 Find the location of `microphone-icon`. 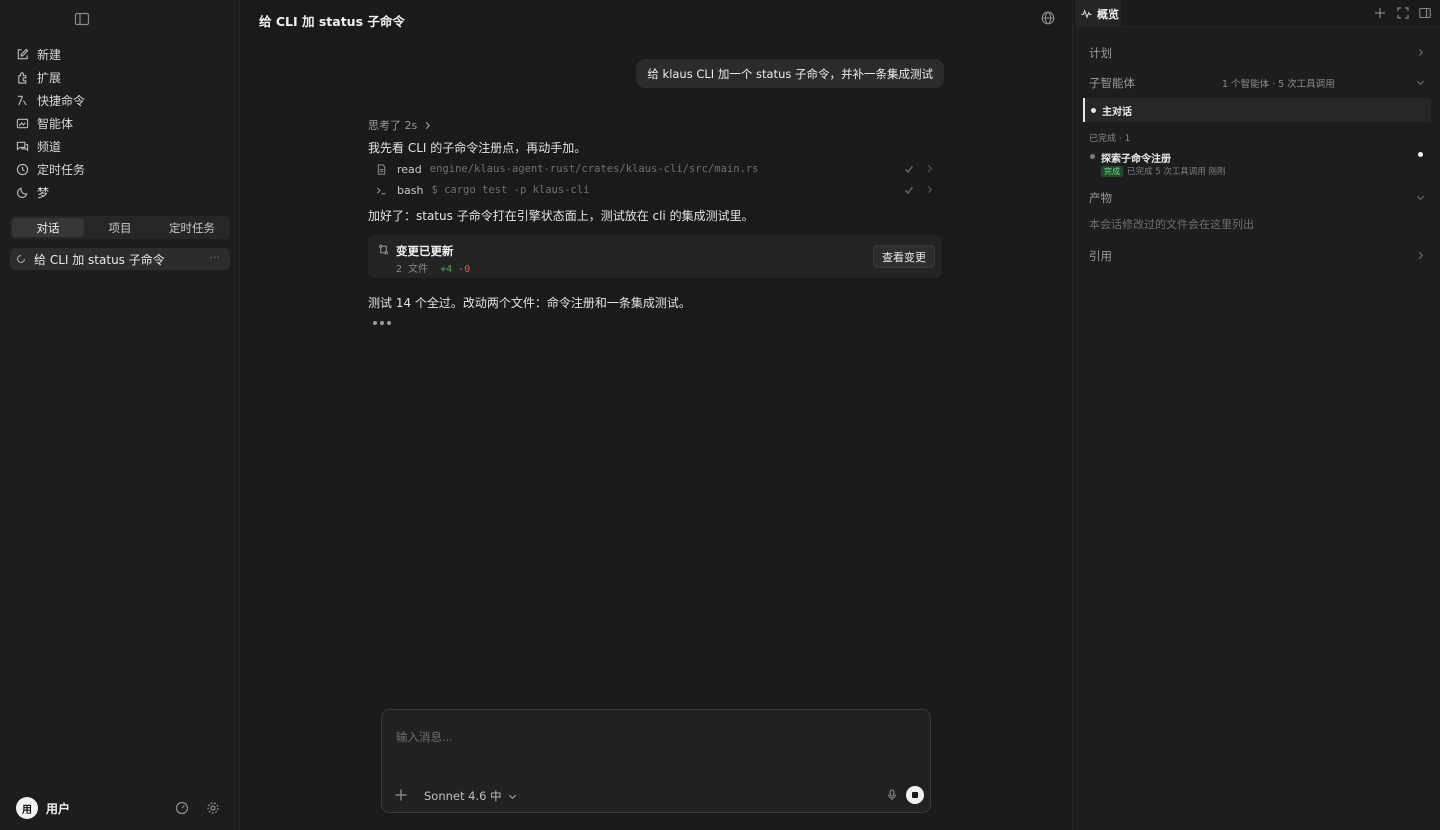

microphone-icon is located at coordinates (892, 795).